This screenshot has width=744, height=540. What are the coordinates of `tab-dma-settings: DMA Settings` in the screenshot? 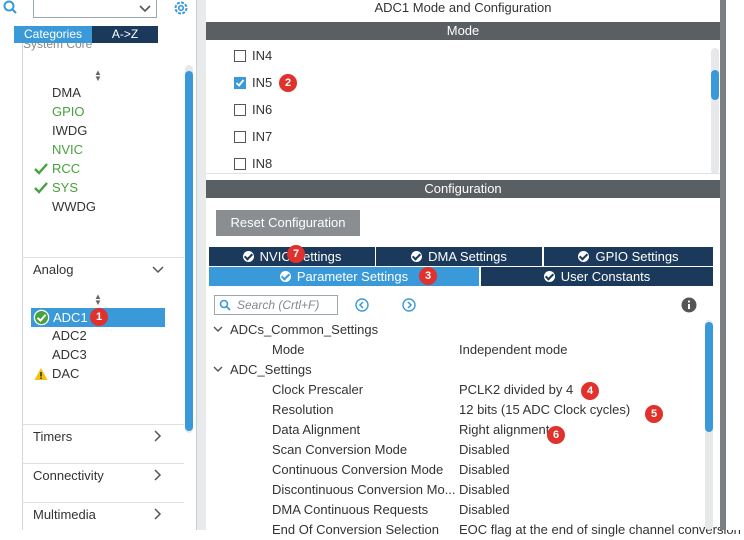 It's located at (459, 256).